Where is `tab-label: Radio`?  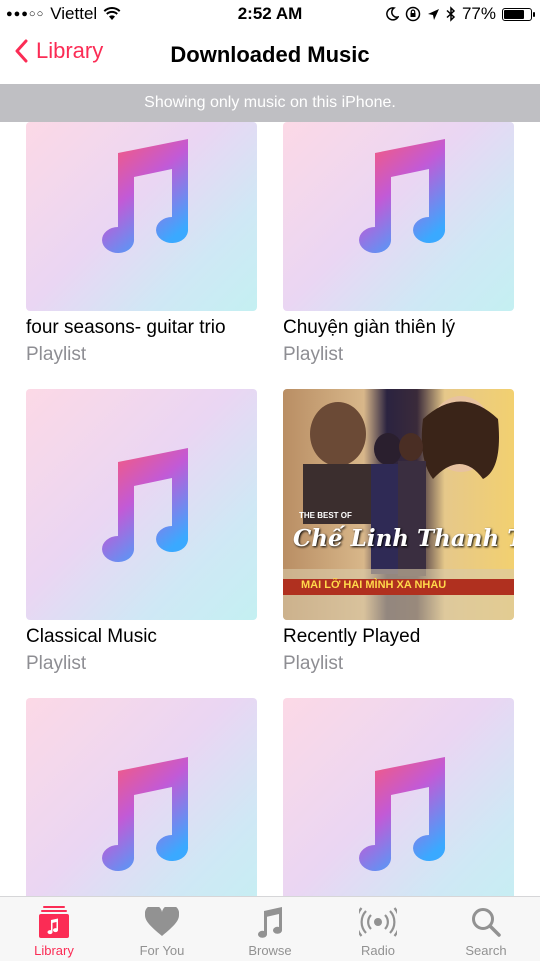
tab-label: Radio is located at coordinates (378, 950).